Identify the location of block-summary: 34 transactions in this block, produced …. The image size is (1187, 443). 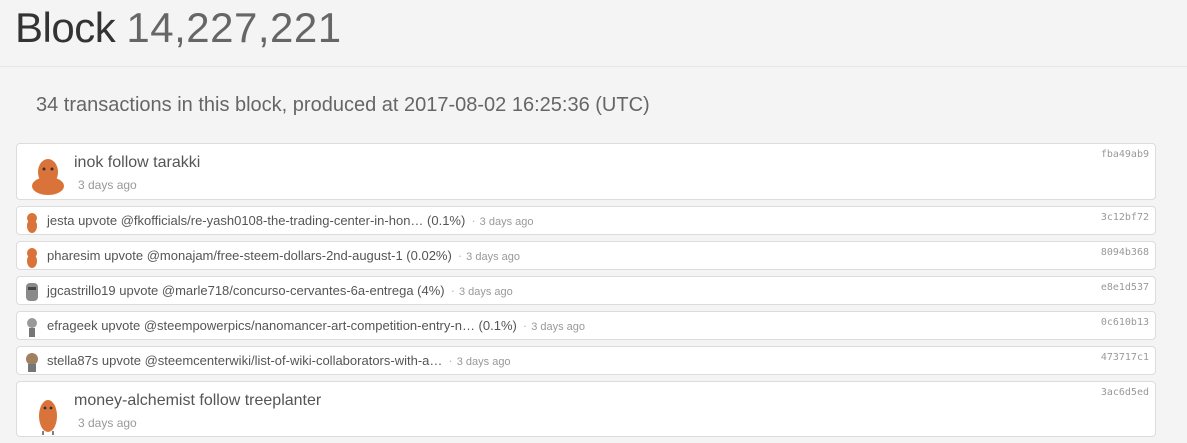
(343, 105).